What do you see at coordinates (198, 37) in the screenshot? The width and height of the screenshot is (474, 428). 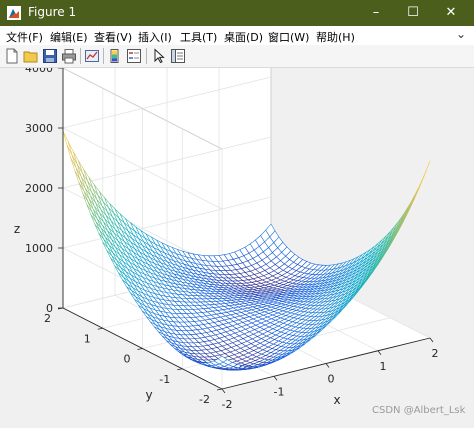 I see `menu-tools: 工具(T)` at bounding box center [198, 37].